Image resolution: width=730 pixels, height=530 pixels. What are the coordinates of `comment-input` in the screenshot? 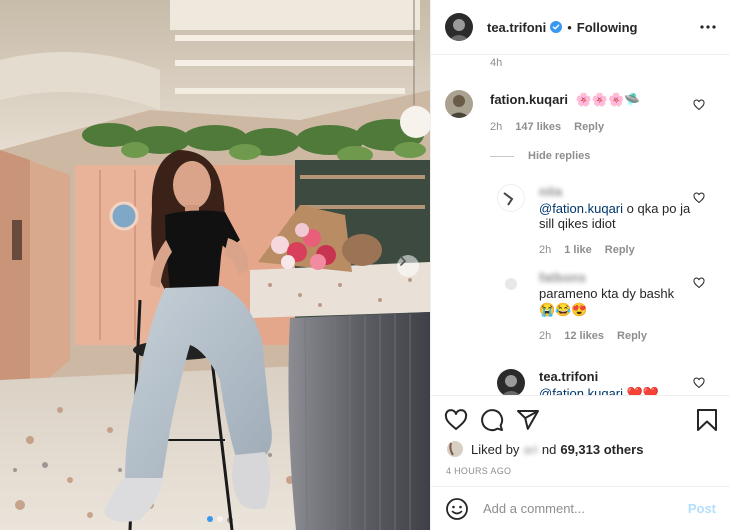 It's located at (585, 508).